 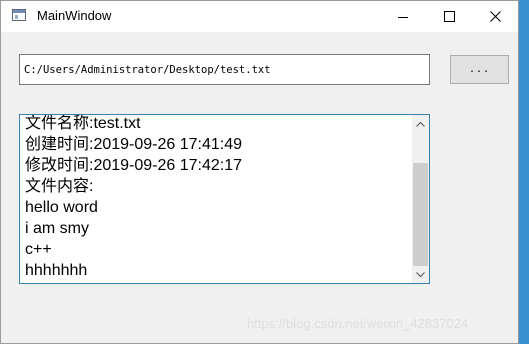 I want to click on minimize-button, so click(x=403, y=16).